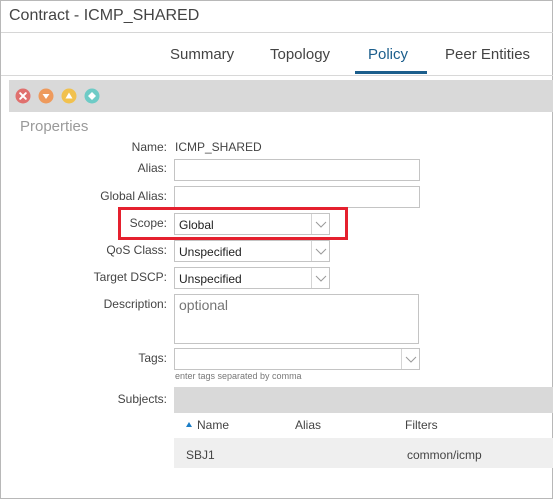  Describe the element at coordinates (238, 376) in the screenshot. I see `tags-hint: enter tags separated by comma` at that location.